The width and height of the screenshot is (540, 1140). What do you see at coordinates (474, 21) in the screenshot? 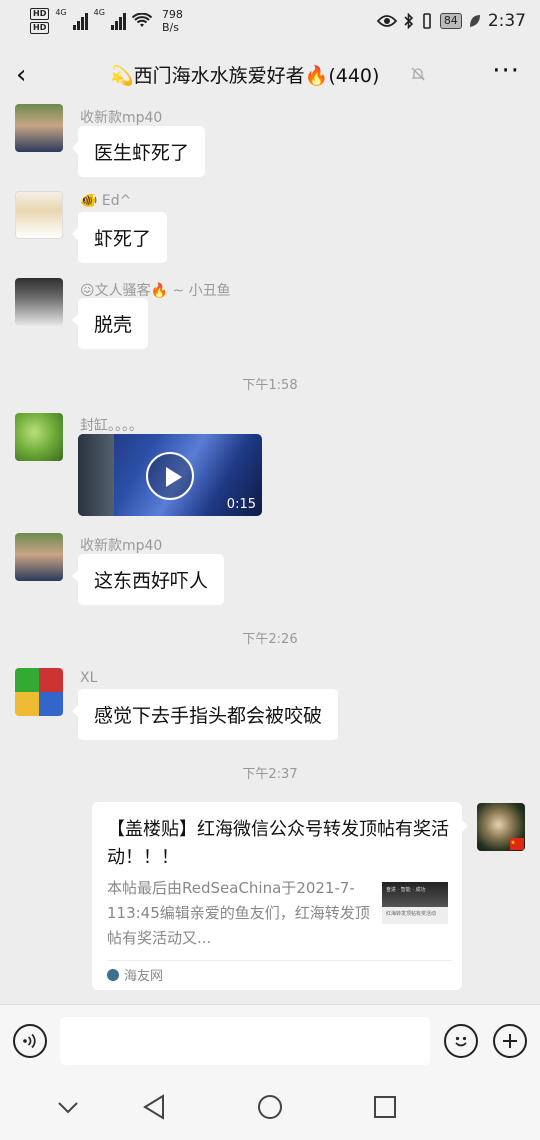
I see `leaf-icon` at bounding box center [474, 21].